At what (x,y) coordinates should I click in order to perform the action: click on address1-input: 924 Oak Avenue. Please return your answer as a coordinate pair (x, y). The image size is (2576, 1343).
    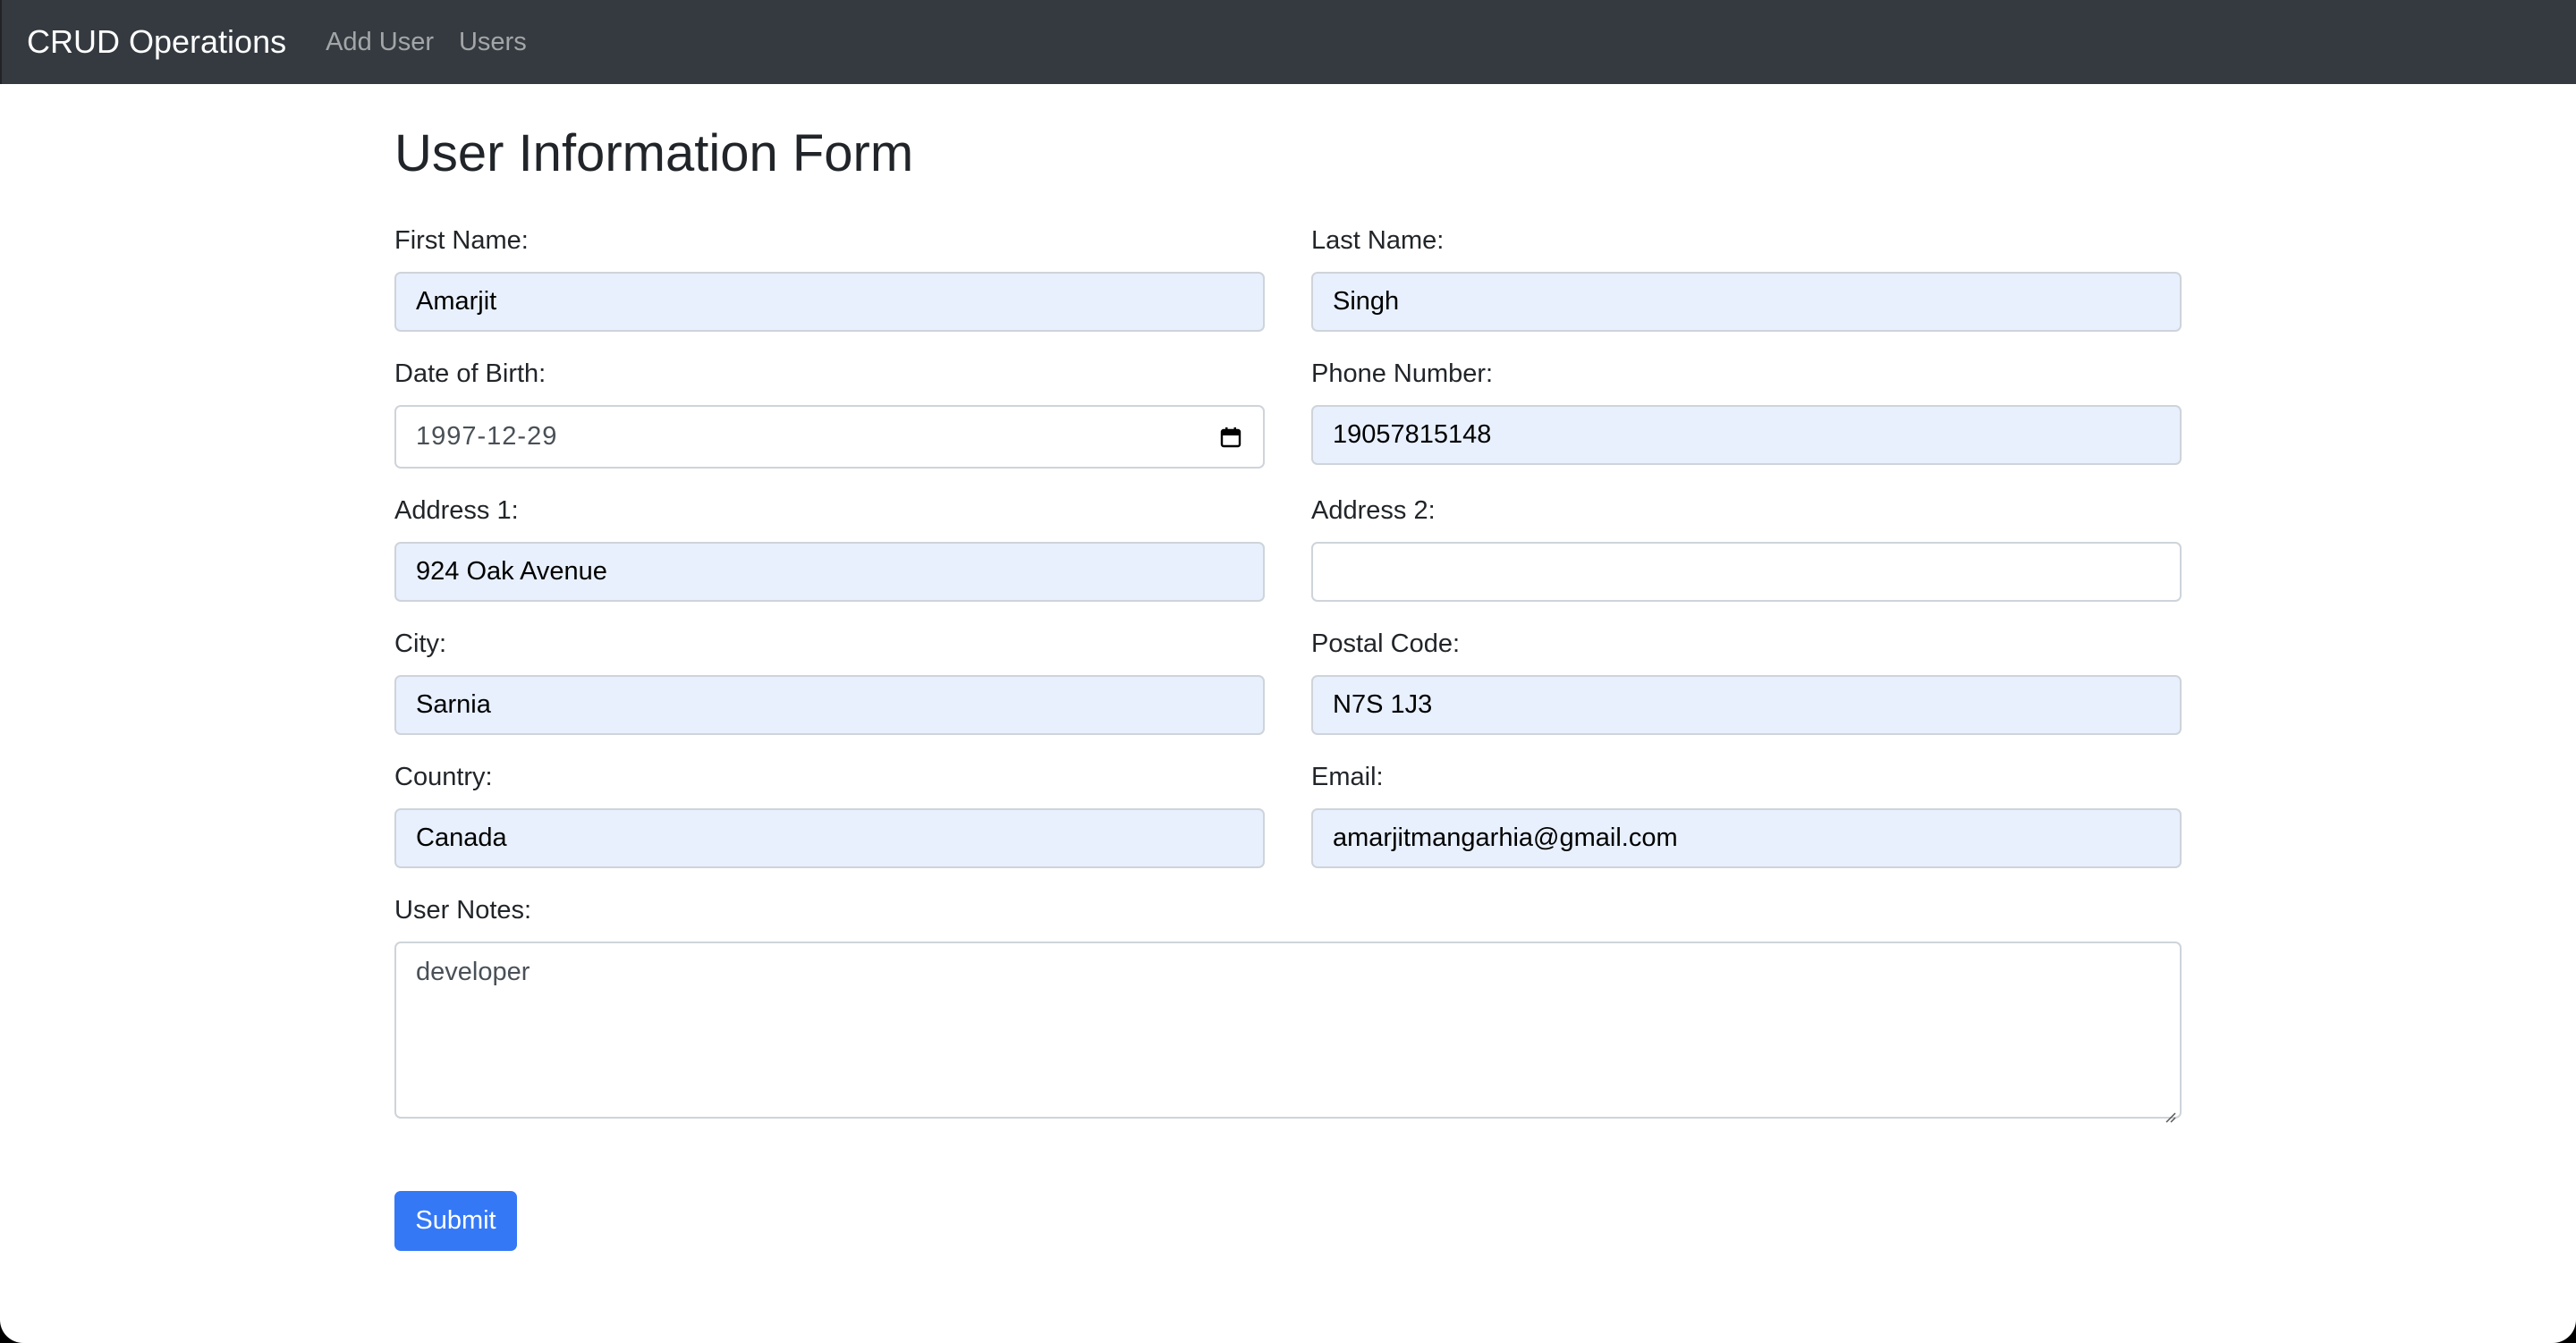
    Looking at the image, I should click on (829, 572).